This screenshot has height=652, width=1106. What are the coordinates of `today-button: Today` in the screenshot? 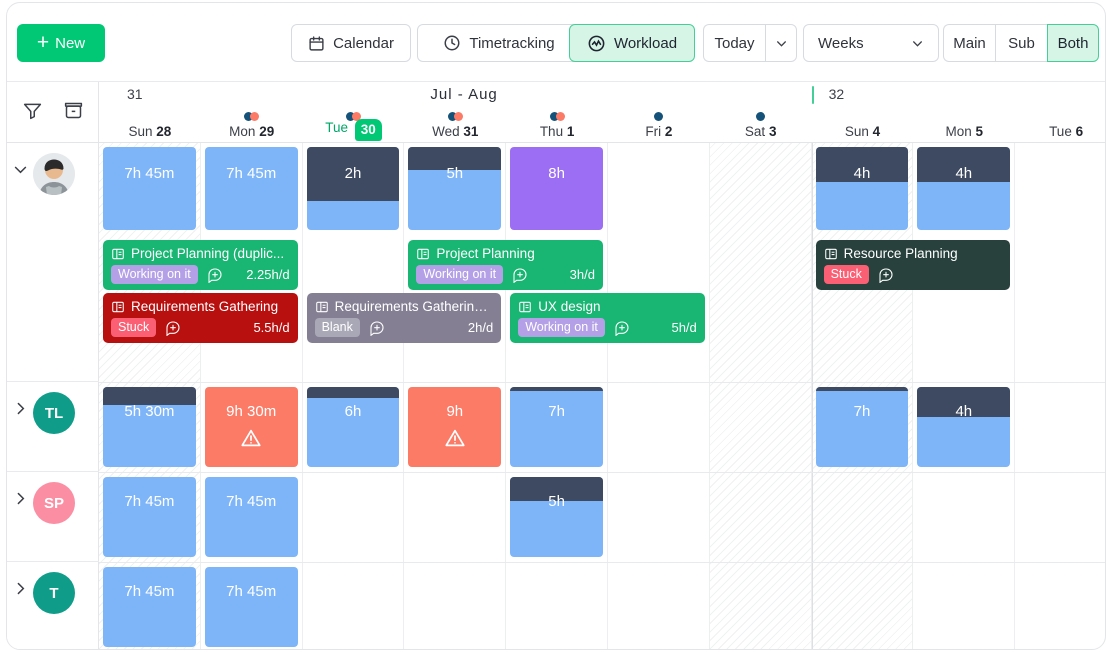 It's located at (734, 43).